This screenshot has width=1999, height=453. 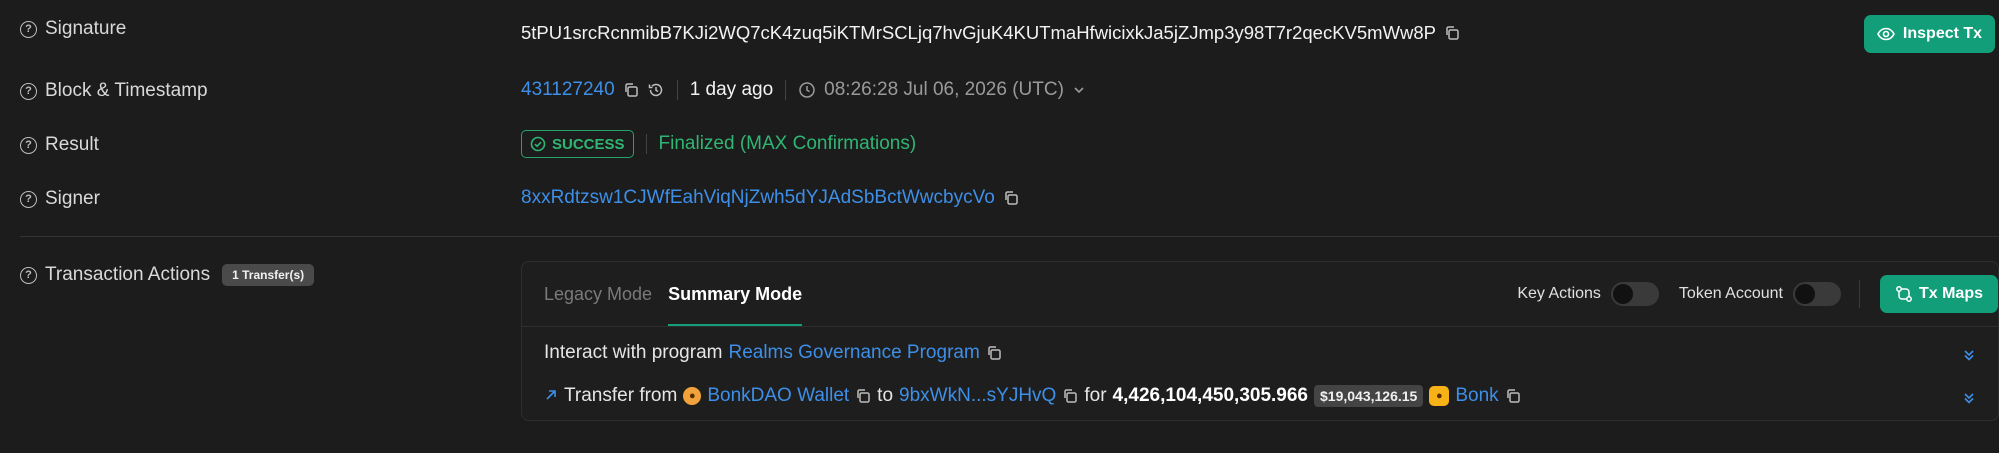 What do you see at coordinates (621, 395) in the screenshot?
I see `transfer-prefix: Transfer from` at bounding box center [621, 395].